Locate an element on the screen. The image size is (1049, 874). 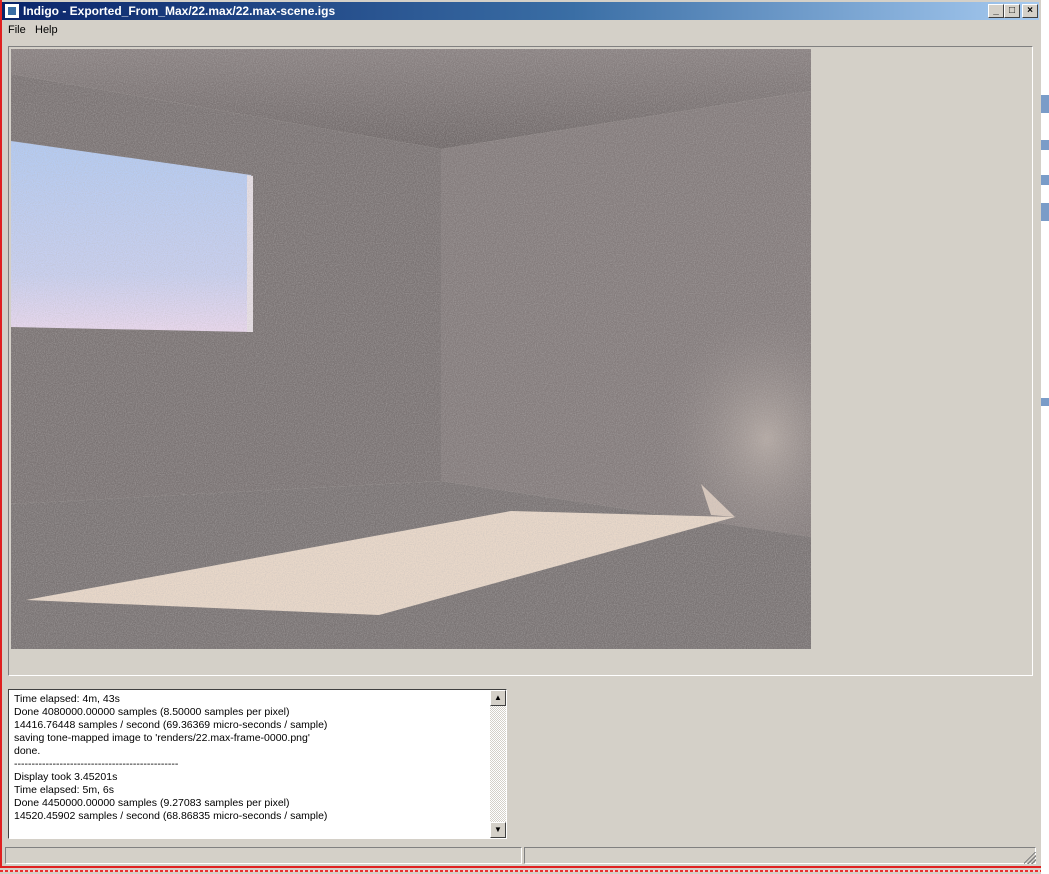
log-line: Time elapsed: 4m, 43s is located at coordinates (67, 699).